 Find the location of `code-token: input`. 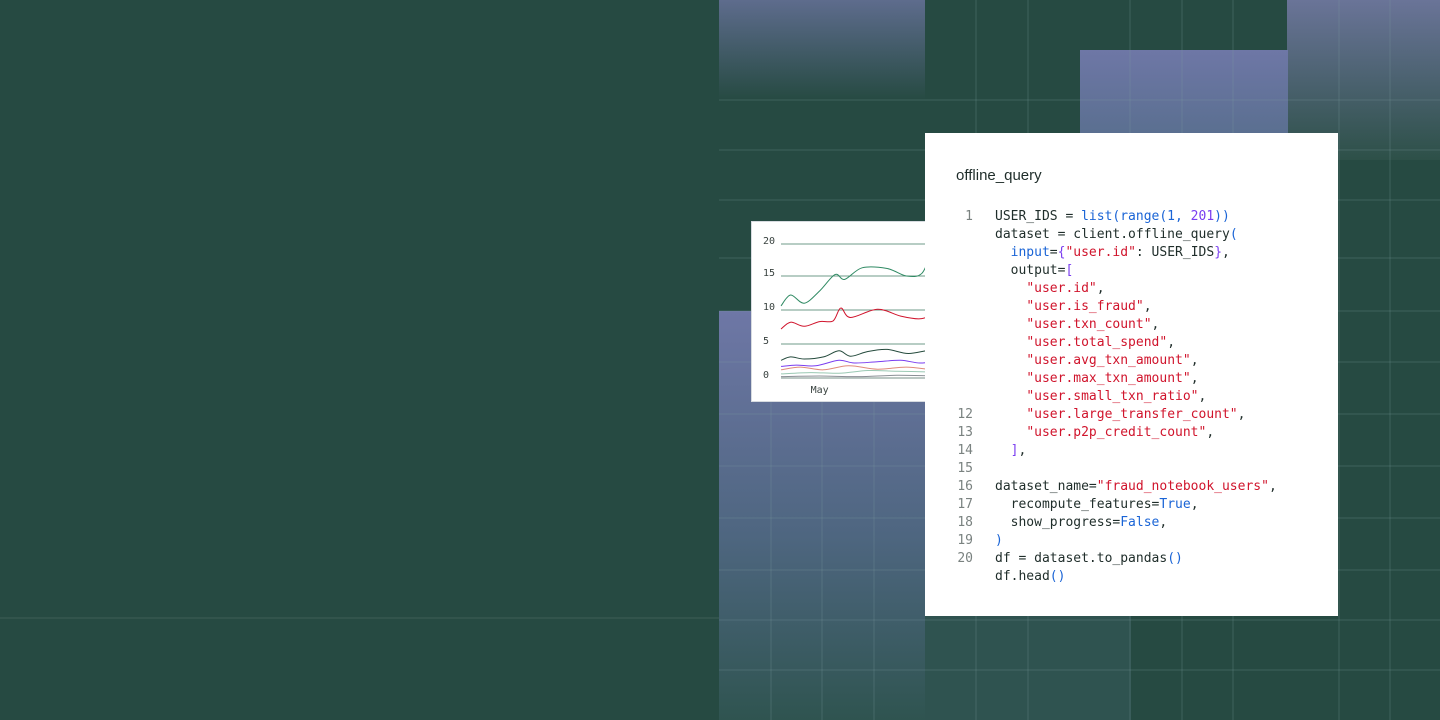

code-token: input is located at coordinates (1030, 252).